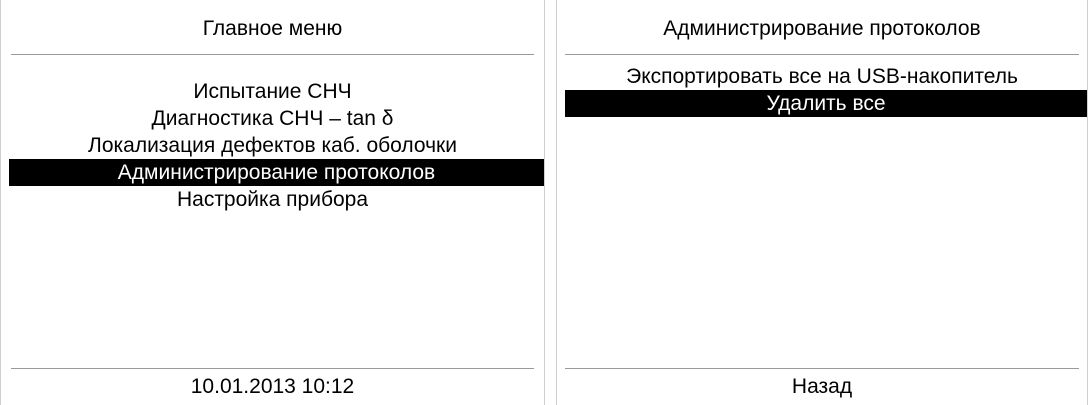 Image resolution: width=1088 pixels, height=405 pixels. Describe the element at coordinates (272, 386) in the screenshot. I see `datetime-display: 10.01.2013 10:12` at that location.